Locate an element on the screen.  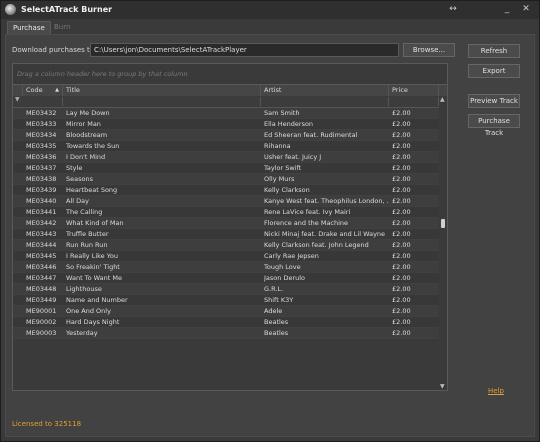
column-header-title: Title is located at coordinates (162, 90).